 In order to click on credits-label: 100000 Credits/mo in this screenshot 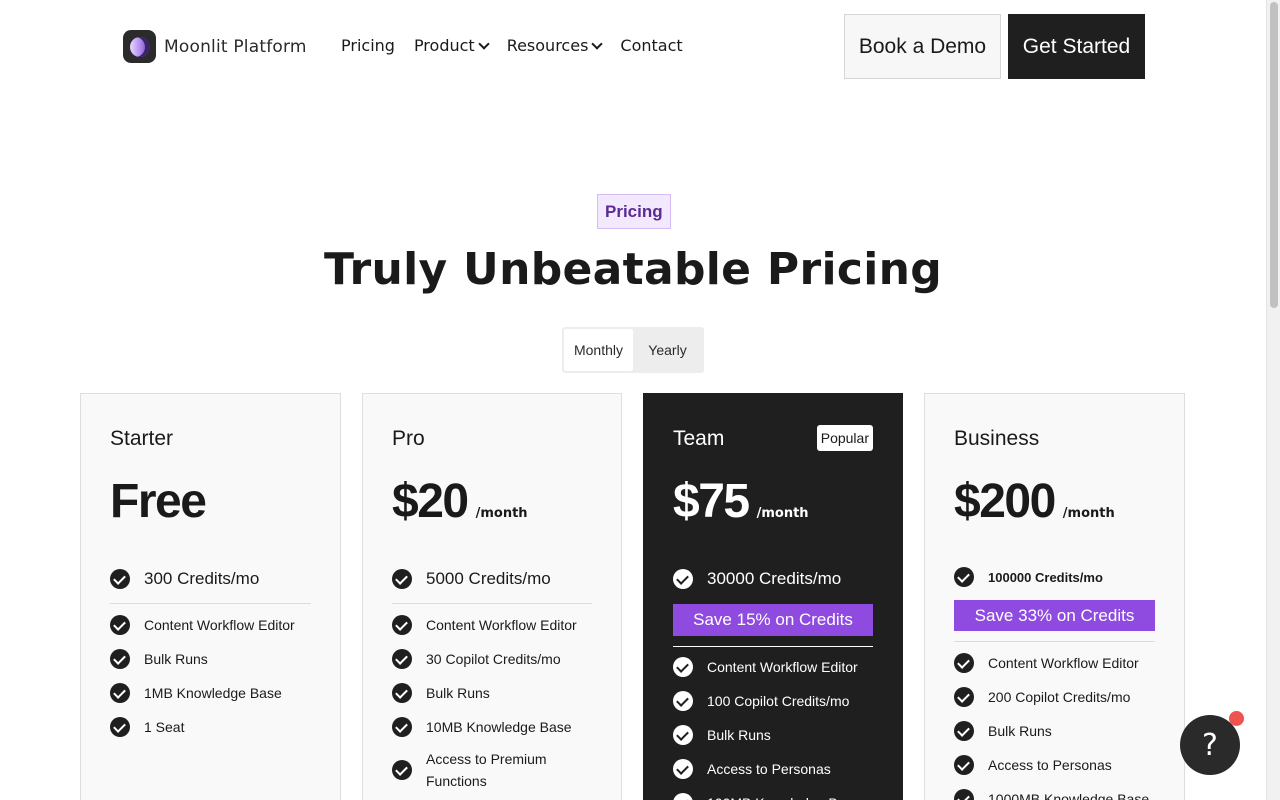, I will do `click(1045, 577)`.